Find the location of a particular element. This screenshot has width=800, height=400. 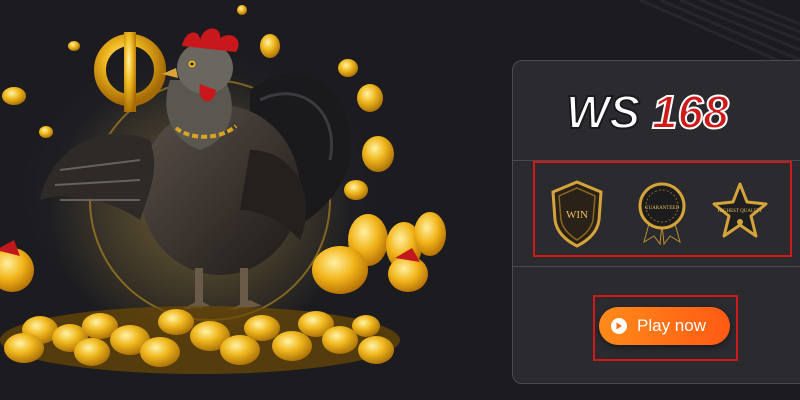

play-now-label: Play now is located at coordinates (671, 325).